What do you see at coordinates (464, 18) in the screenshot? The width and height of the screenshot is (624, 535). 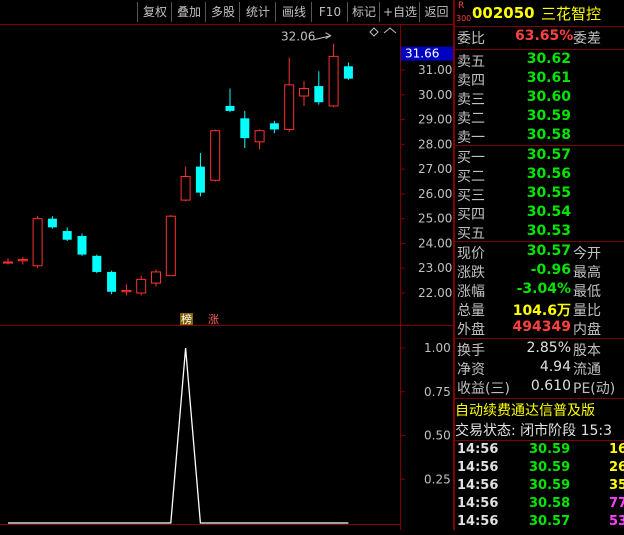 I see `r-sub-badge: 300` at bounding box center [464, 18].